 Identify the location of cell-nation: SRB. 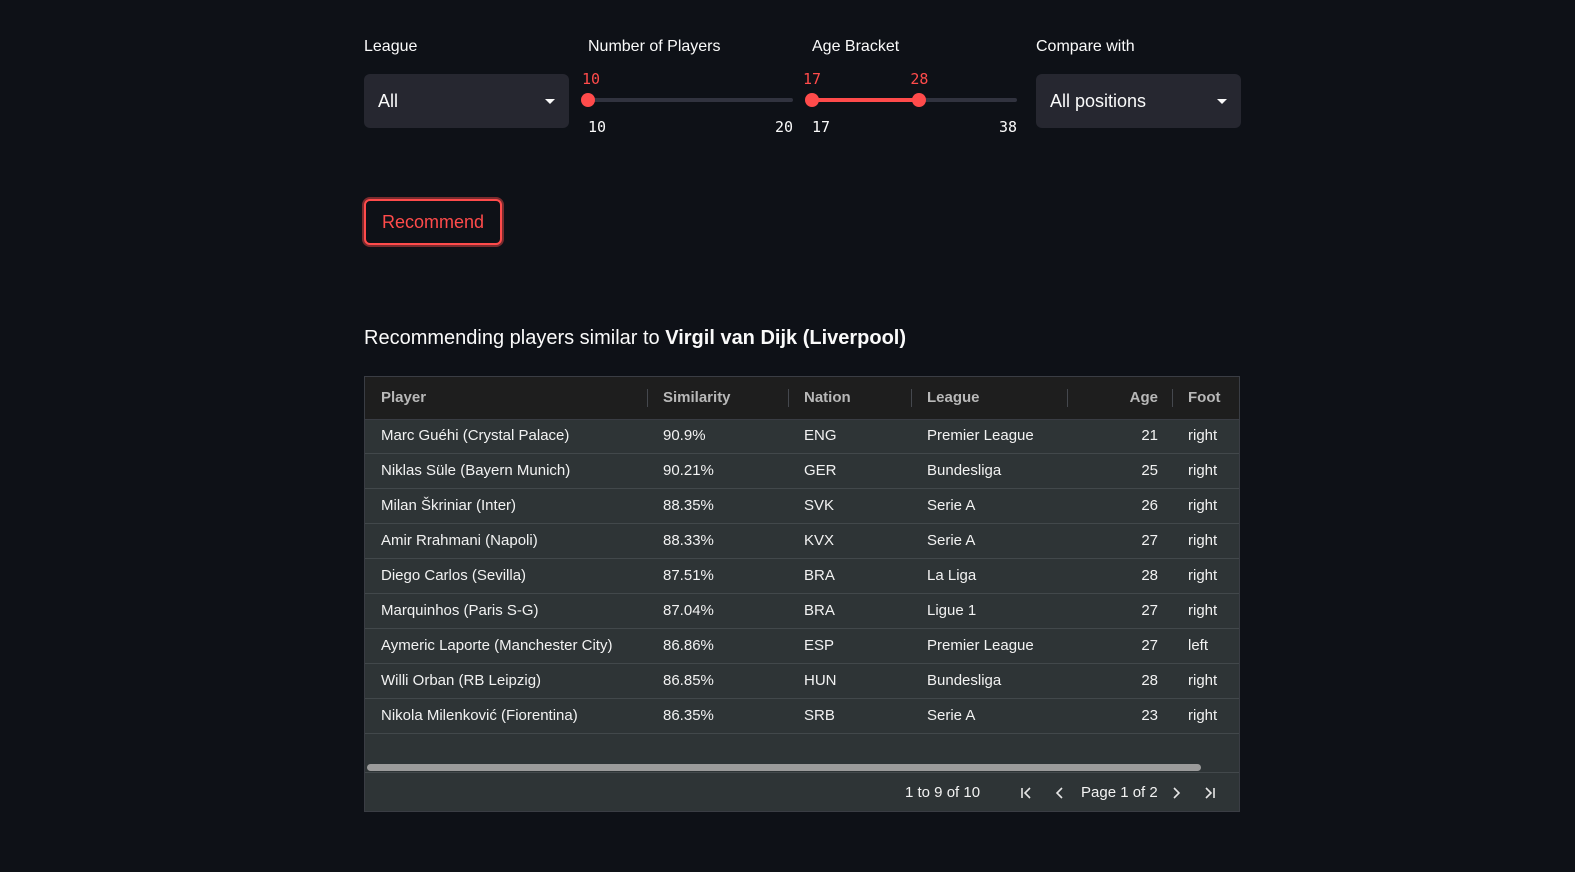
(819, 715).